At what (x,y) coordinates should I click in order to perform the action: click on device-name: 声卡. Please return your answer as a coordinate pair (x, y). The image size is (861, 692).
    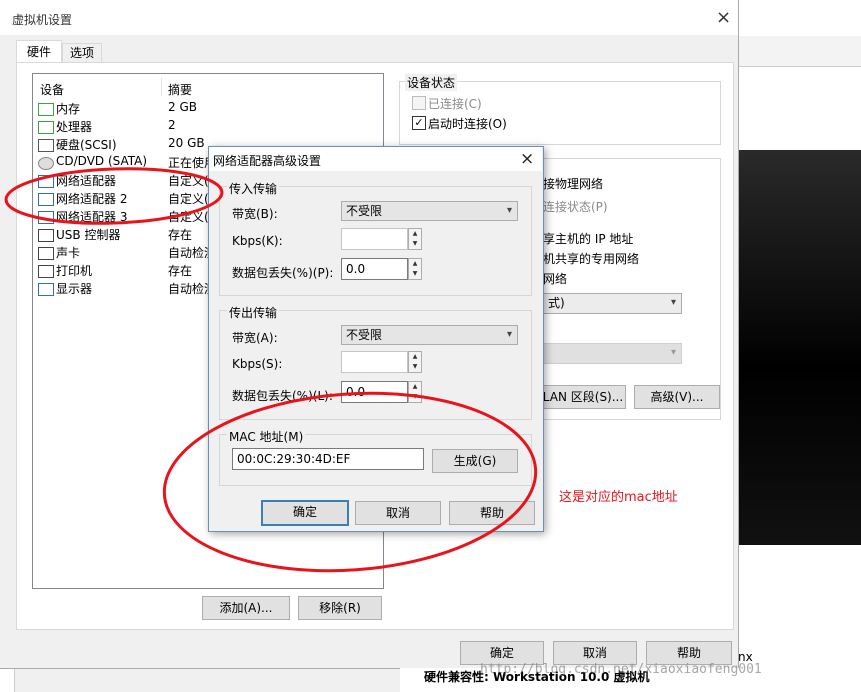
    Looking at the image, I should click on (68, 252).